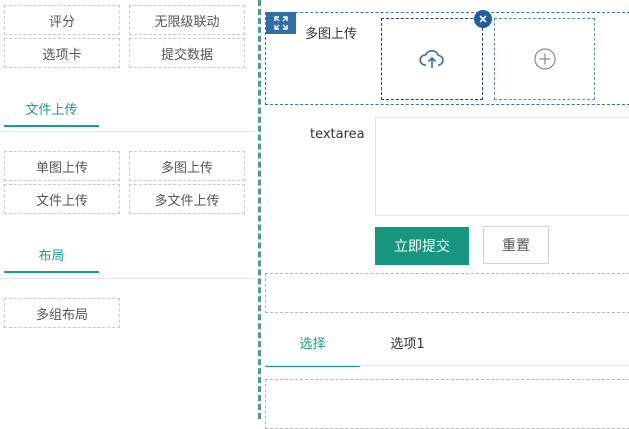 The height and width of the screenshot is (429, 629). What do you see at coordinates (447, 293) in the screenshot?
I see `drop-zone` at bounding box center [447, 293].